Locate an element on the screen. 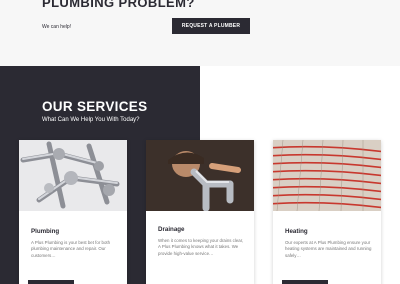 Image resolution: width=400 pixels, height=284 pixels. drainage-image is located at coordinates (200, 175).